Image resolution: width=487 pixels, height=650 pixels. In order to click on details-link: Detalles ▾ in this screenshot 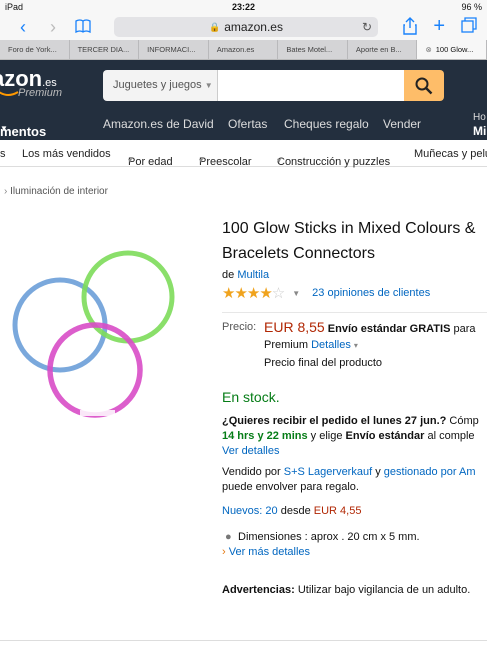, I will do `click(334, 345)`.